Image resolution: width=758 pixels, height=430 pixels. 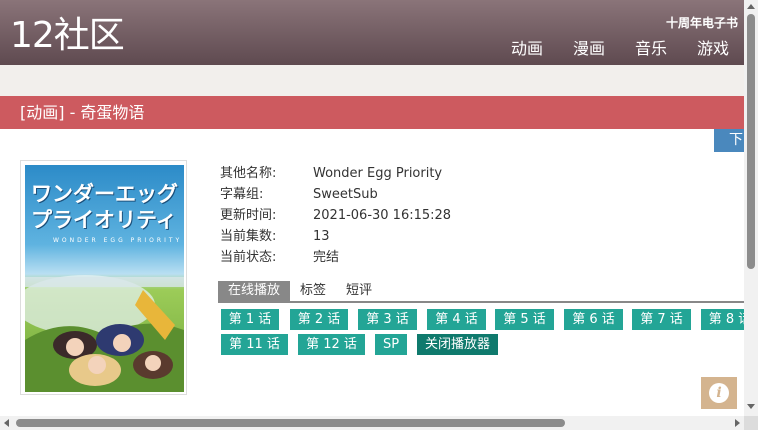 What do you see at coordinates (593, 319) in the screenshot?
I see `episode-button: 第 6 话` at bounding box center [593, 319].